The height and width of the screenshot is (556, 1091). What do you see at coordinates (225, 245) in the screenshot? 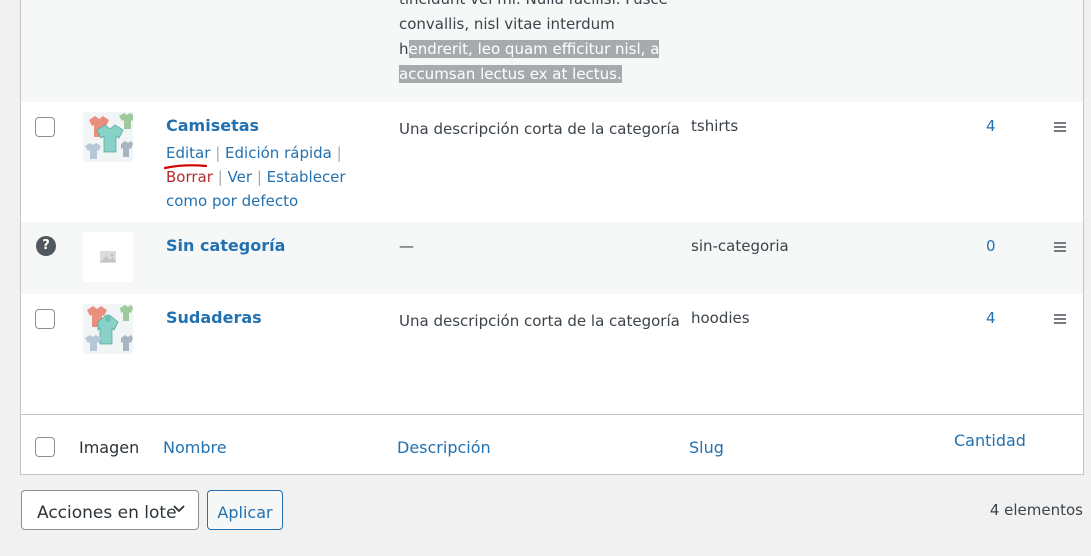
I see `category-name-link: Sin categoría` at bounding box center [225, 245].